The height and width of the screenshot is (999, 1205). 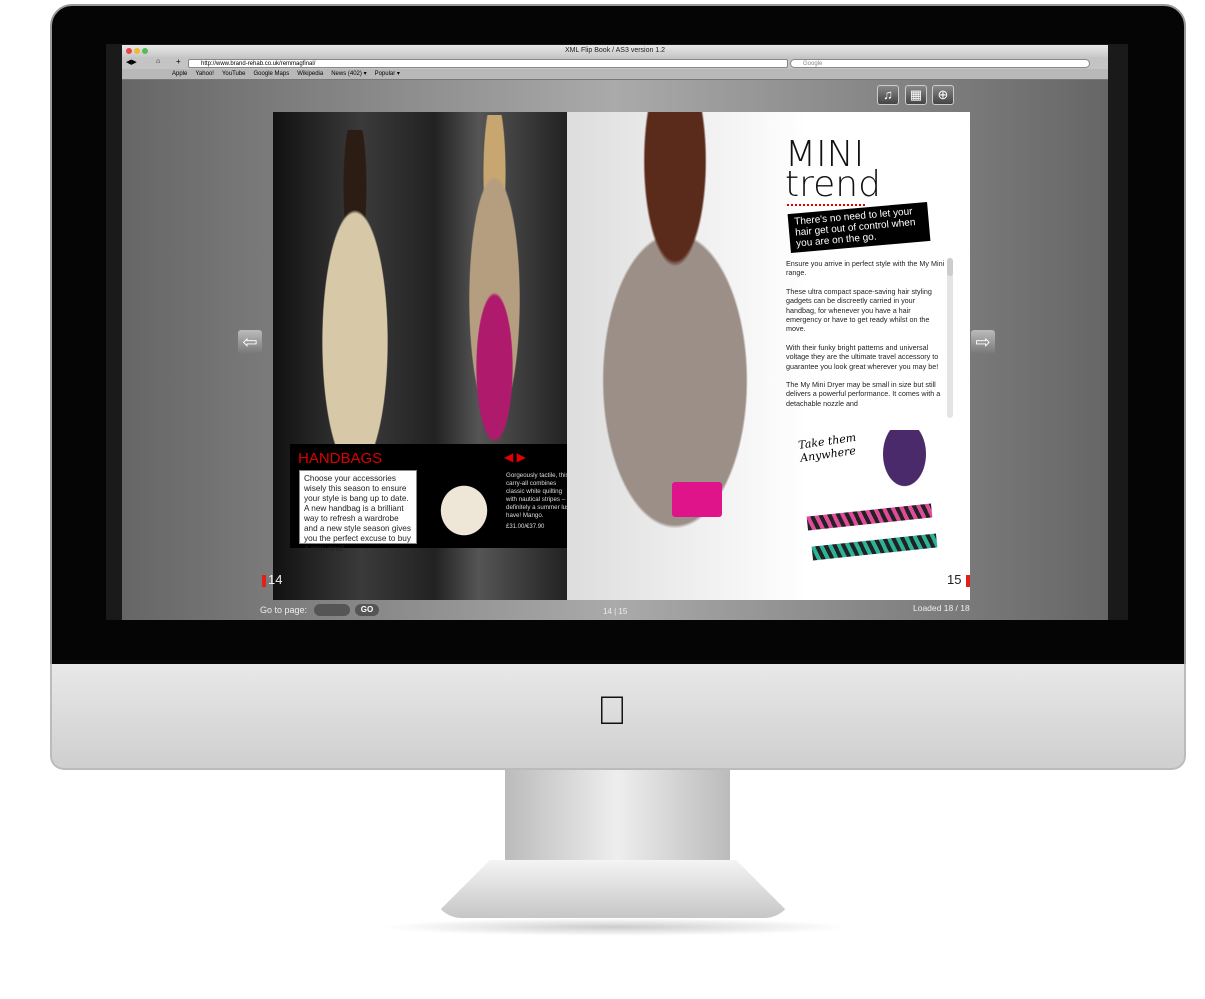 What do you see at coordinates (340, 458) in the screenshot?
I see `handbags-title: HANDBAGS` at bounding box center [340, 458].